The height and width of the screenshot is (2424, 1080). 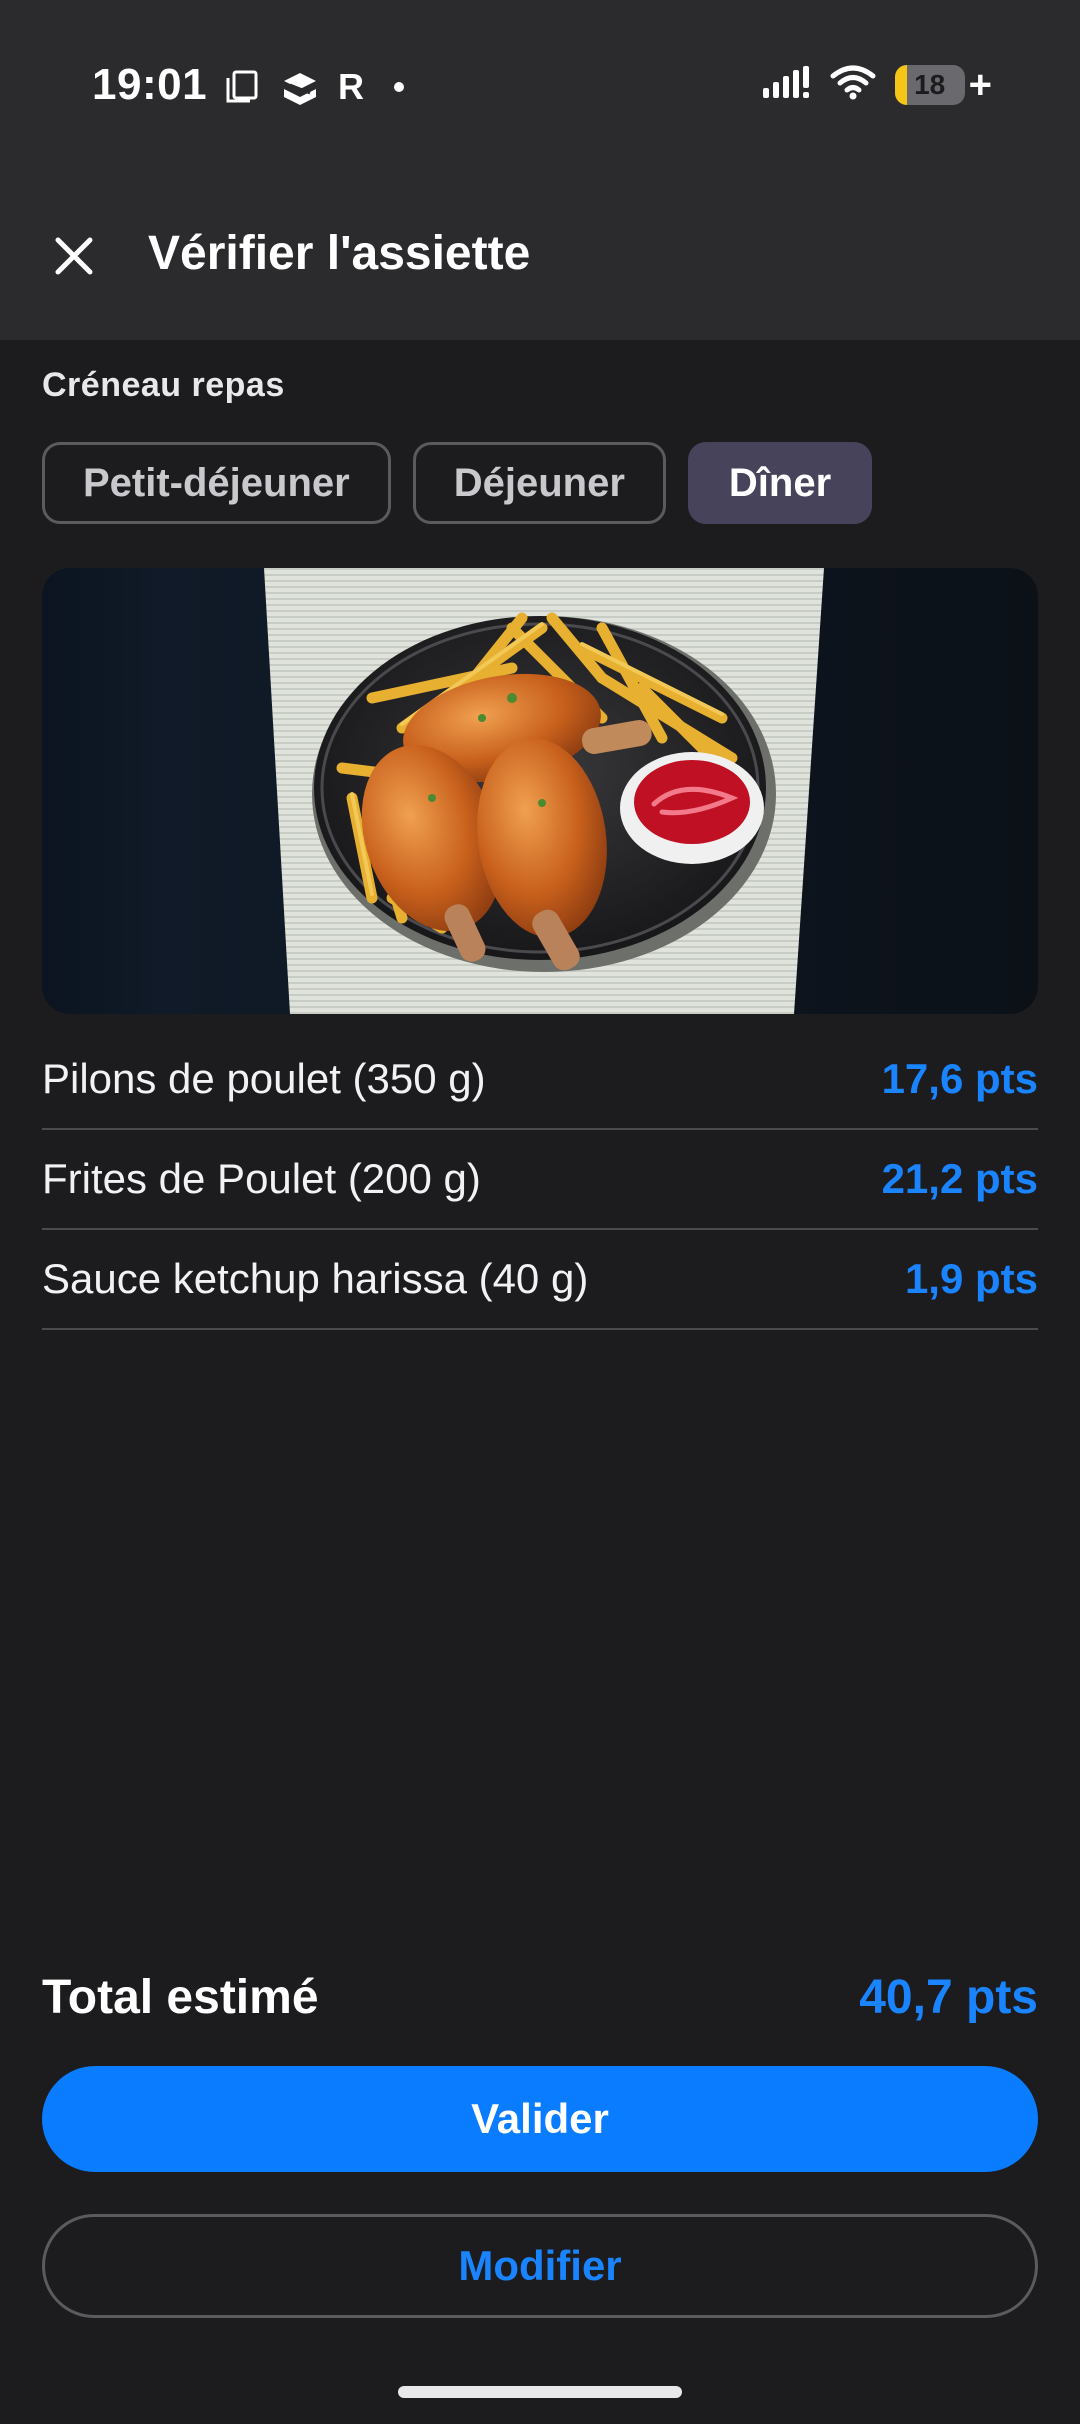 What do you see at coordinates (180, 1997) in the screenshot?
I see `total-label: Total estimé` at bounding box center [180, 1997].